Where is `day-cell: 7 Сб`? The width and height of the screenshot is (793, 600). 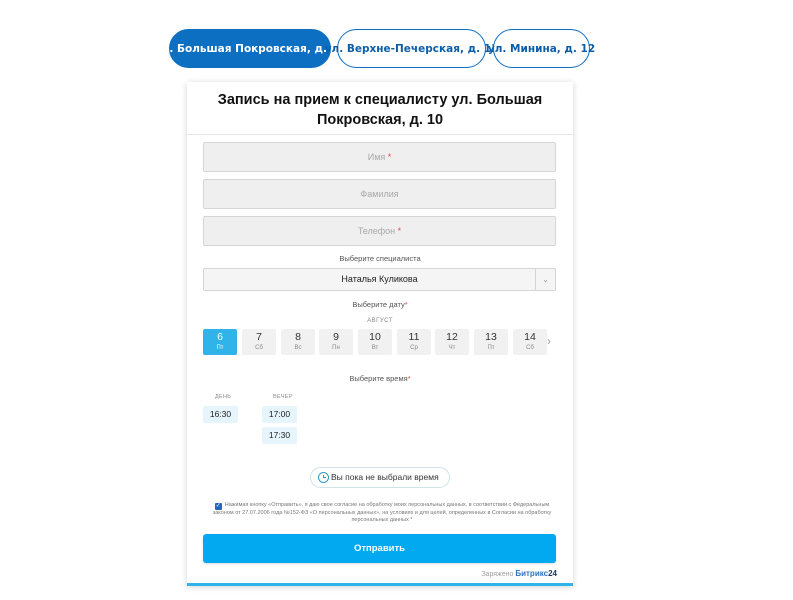 day-cell: 7 Сб is located at coordinates (259, 342).